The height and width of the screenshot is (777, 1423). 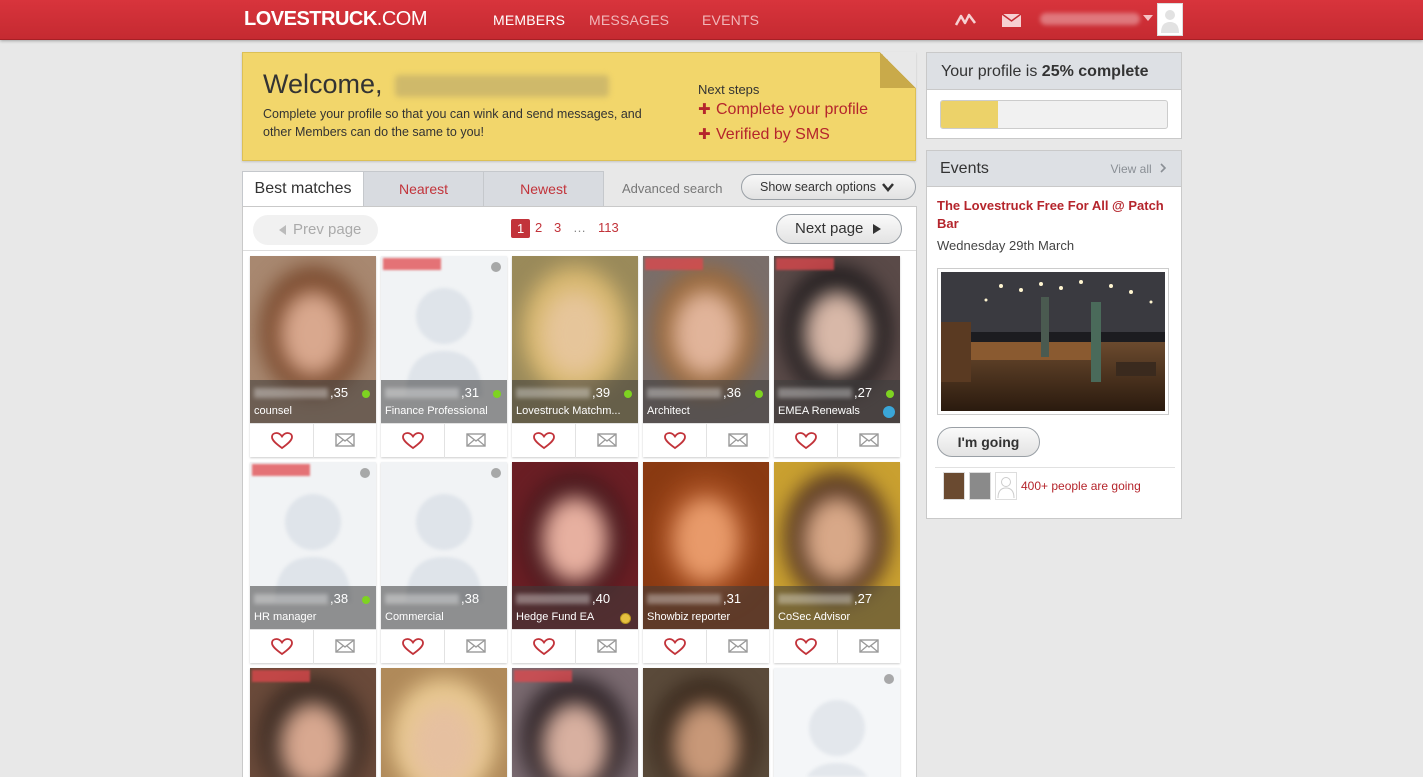 I want to click on nav-events: EVENTS, so click(x=730, y=20).